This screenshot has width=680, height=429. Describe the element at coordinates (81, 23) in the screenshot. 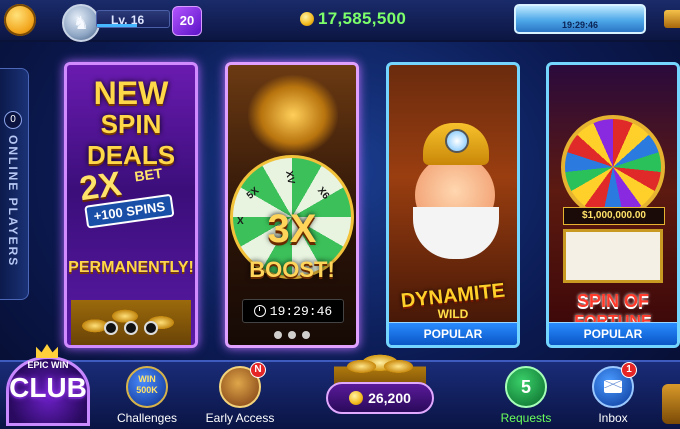

I see `player-avatar: ♞` at that location.